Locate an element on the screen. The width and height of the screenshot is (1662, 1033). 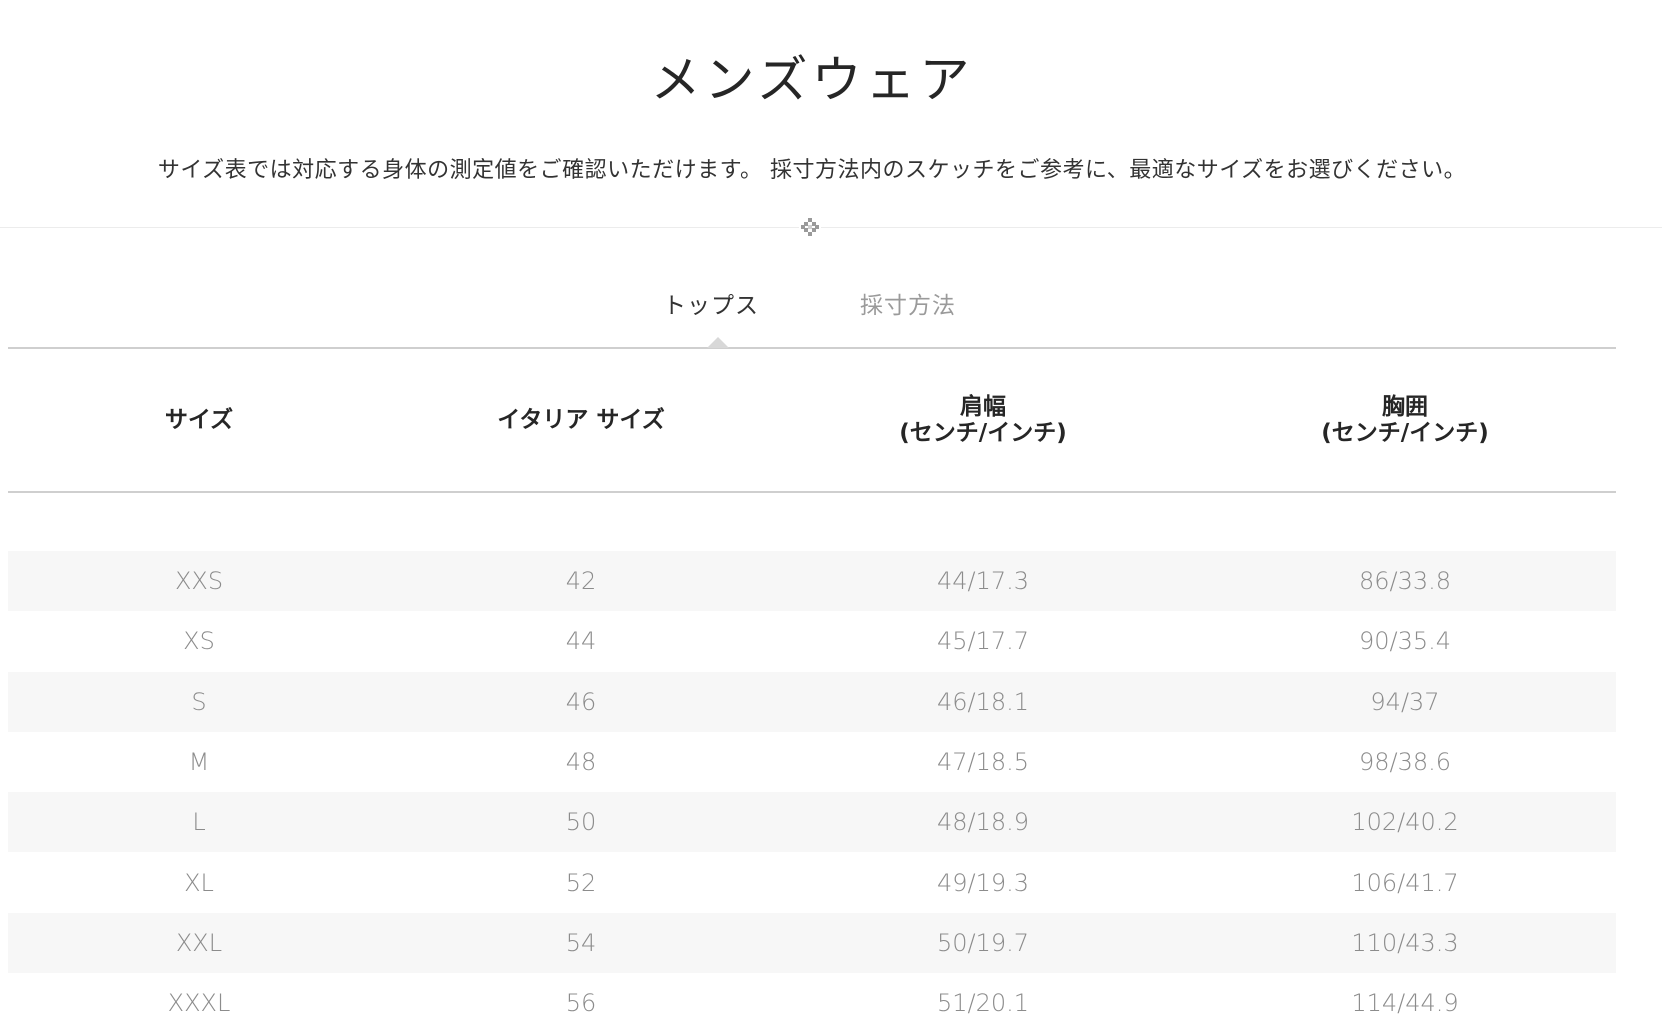
cell-size: S is located at coordinates (199, 701).